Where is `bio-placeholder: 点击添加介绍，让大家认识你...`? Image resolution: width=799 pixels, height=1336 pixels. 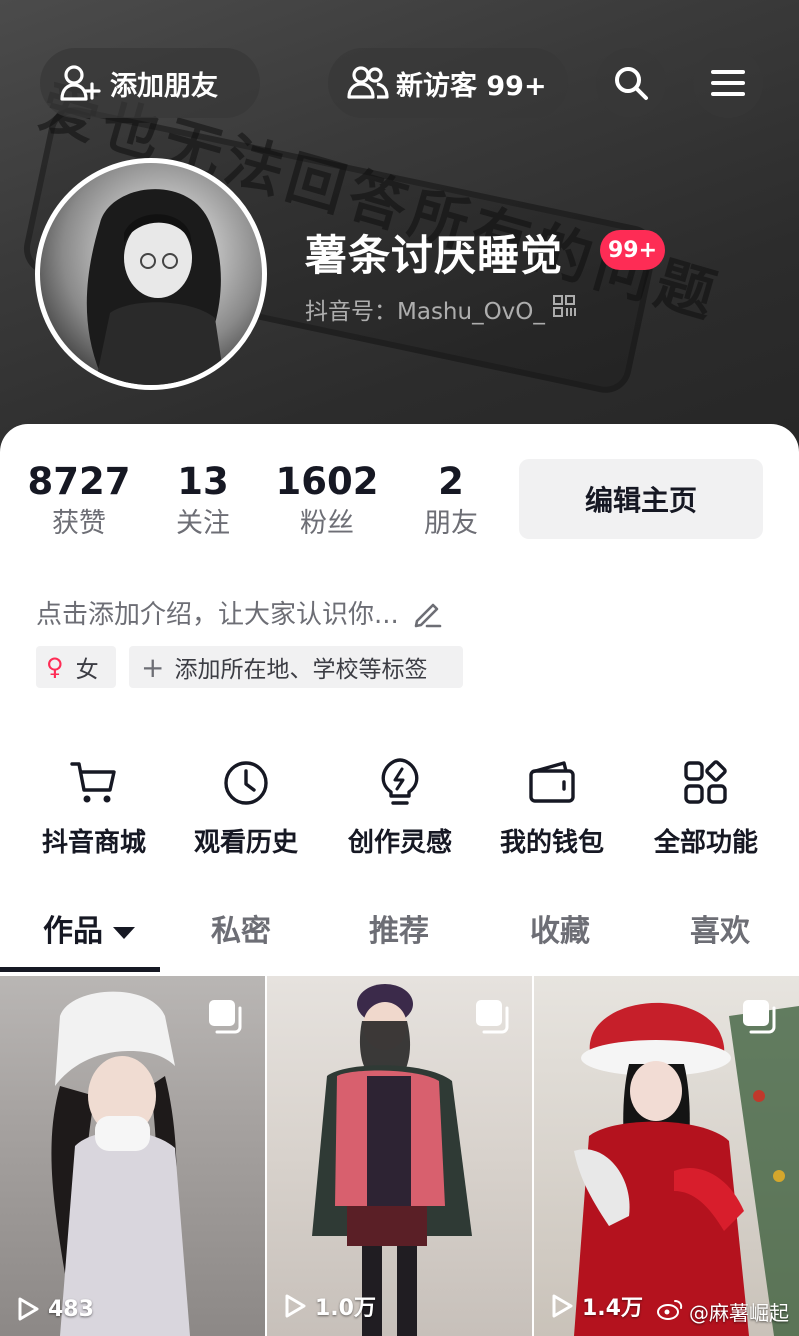 bio-placeholder: 点击添加介绍，让大家认识你... is located at coordinates (217, 615).